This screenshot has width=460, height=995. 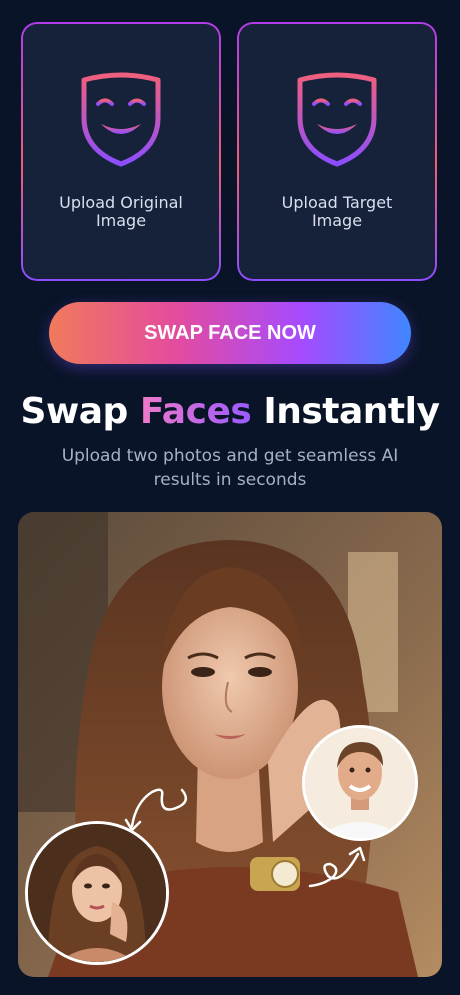 I want to click on curved-arrow-icon, so click(x=337, y=867).